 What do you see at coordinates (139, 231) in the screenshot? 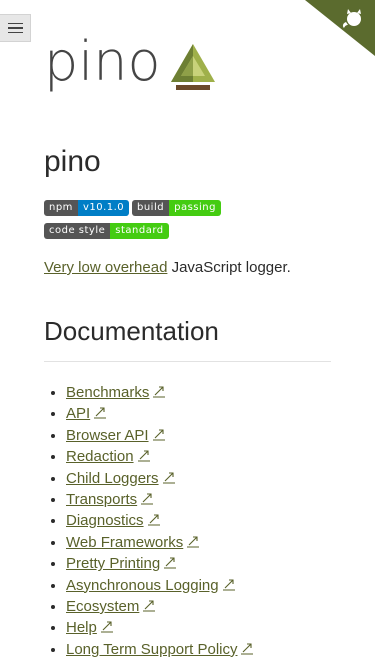
I see `badge-value: standard` at bounding box center [139, 231].